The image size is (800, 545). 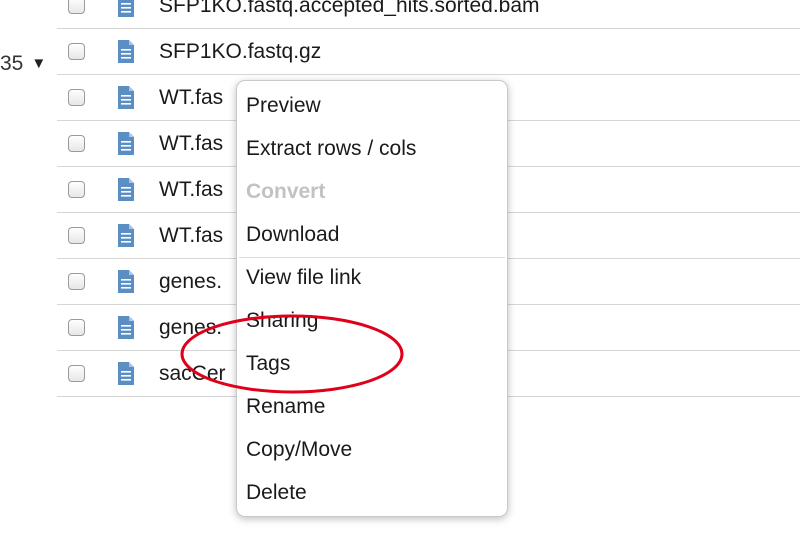 What do you see at coordinates (372, 411) in the screenshot?
I see `menu-item-rename: Rename` at bounding box center [372, 411].